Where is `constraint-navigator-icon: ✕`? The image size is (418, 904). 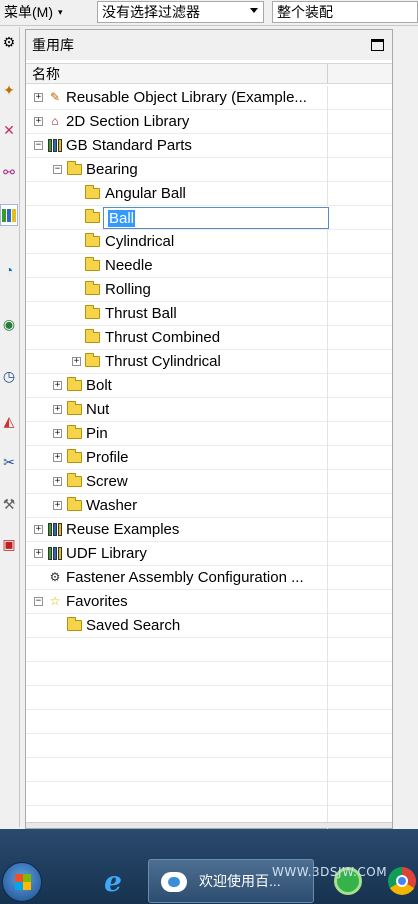 constraint-navigator-icon: ✕ is located at coordinates (9, 130).